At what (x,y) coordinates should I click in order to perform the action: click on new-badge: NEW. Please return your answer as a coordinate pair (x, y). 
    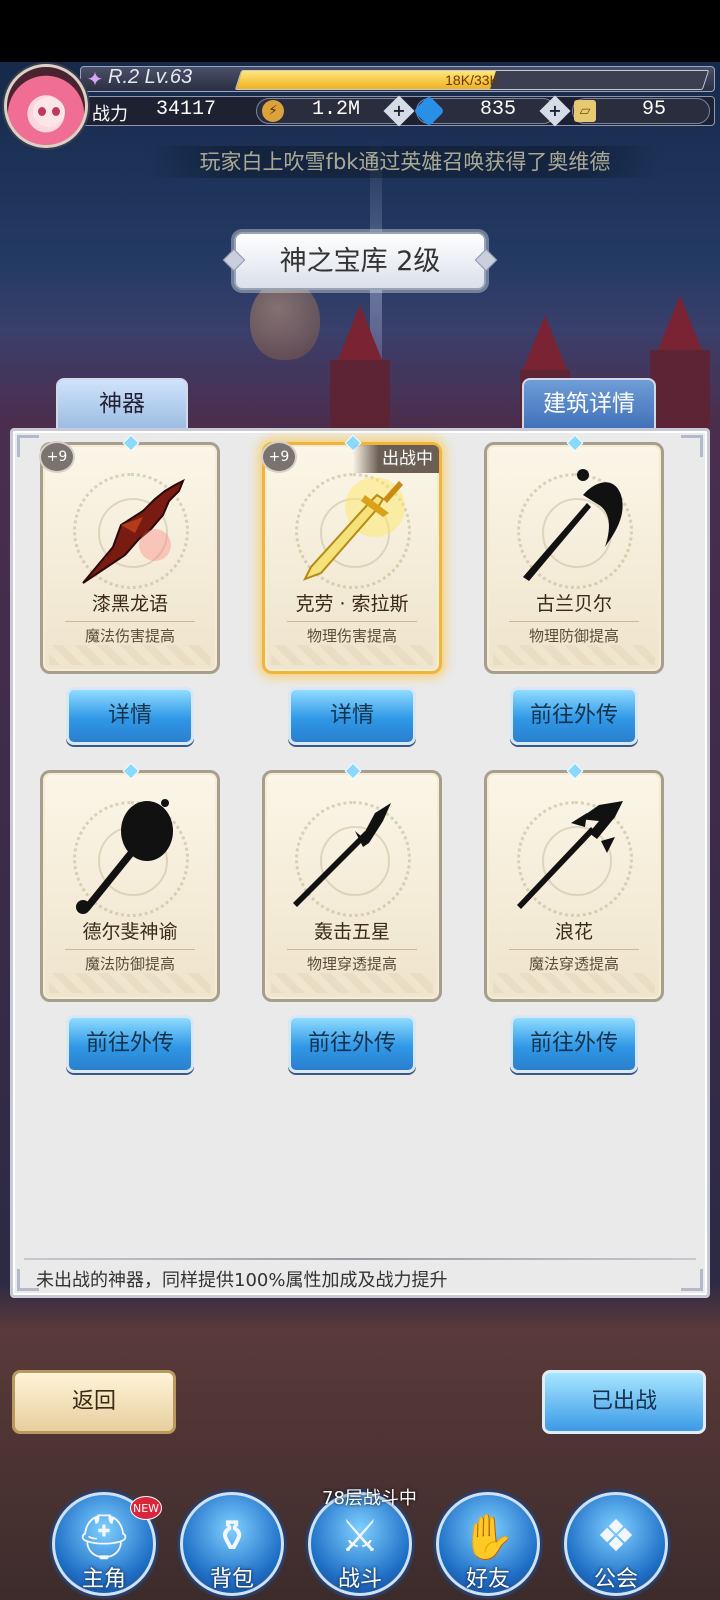
    Looking at the image, I should click on (146, 1508).